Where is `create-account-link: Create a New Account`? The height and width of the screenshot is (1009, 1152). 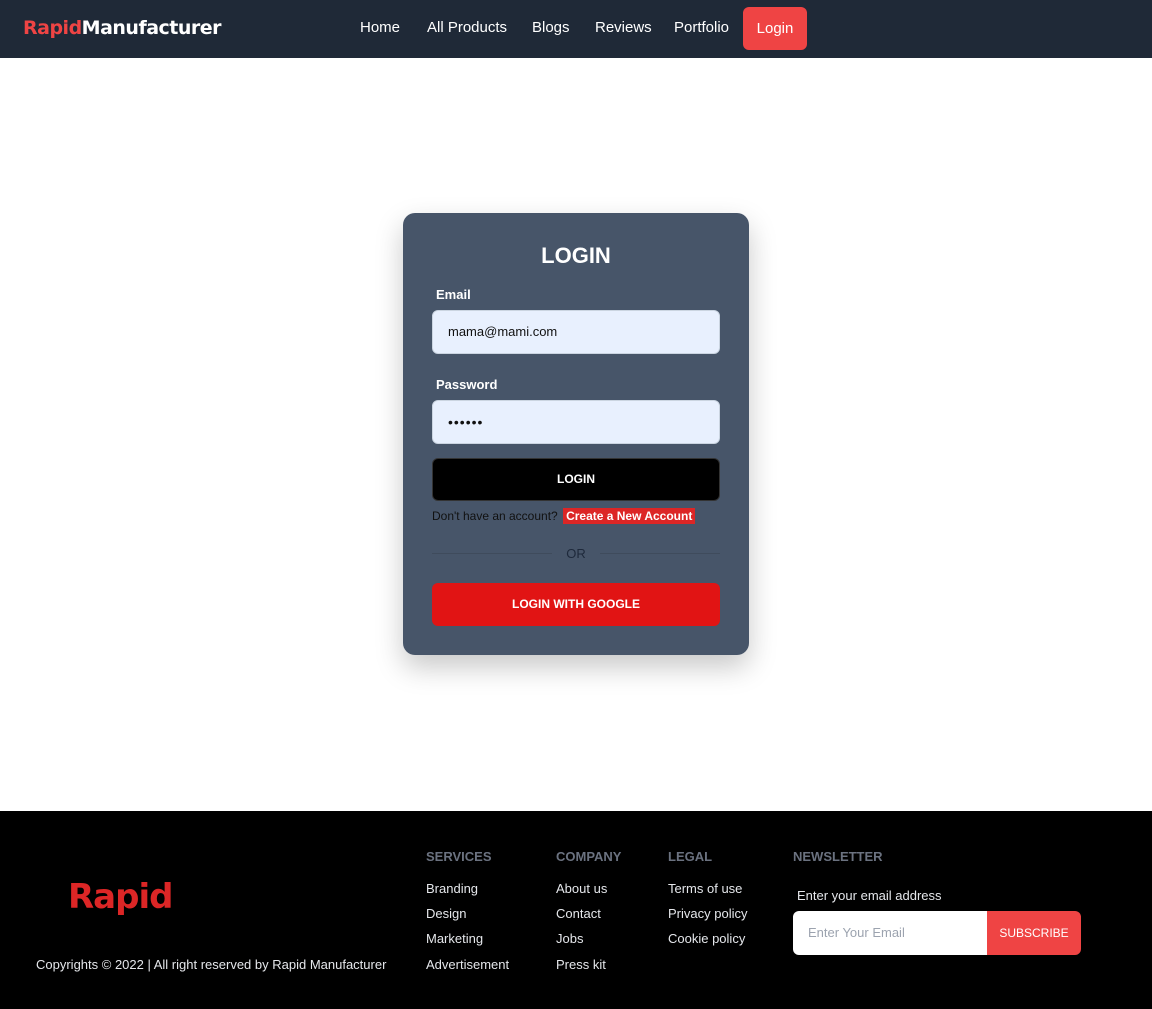 create-account-link: Create a New Account is located at coordinates (629, 516).